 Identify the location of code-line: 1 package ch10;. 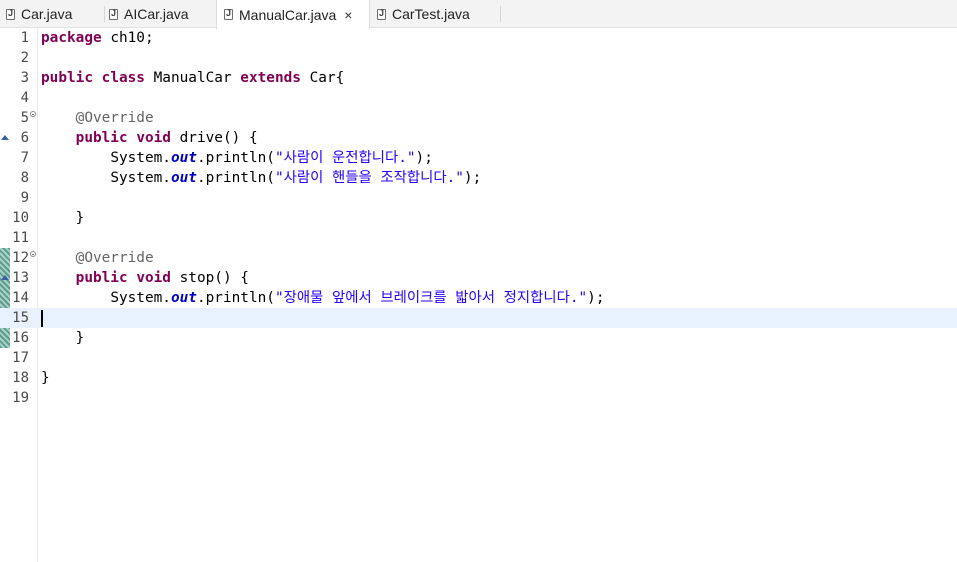
(478, 38).